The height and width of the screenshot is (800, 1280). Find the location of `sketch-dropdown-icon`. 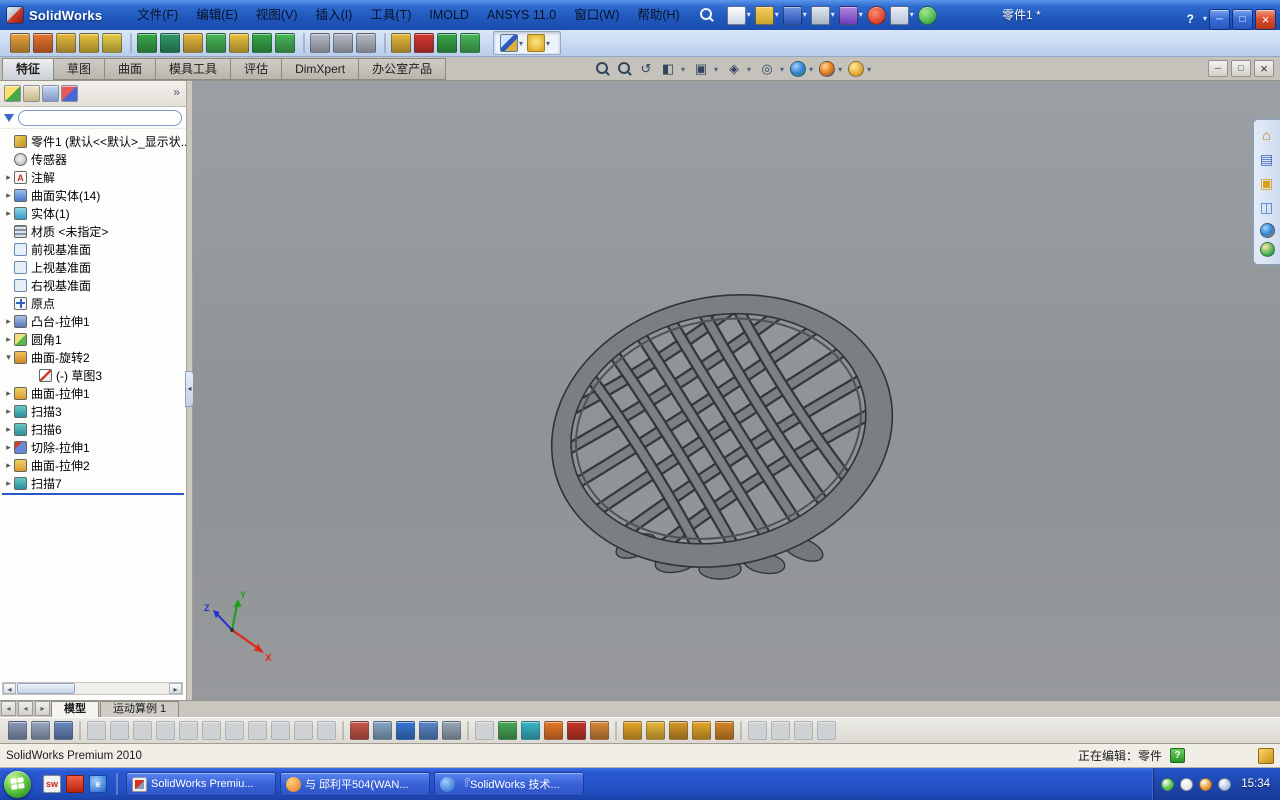

sketch-dropdown-icon is located at coordinates (521, 43).